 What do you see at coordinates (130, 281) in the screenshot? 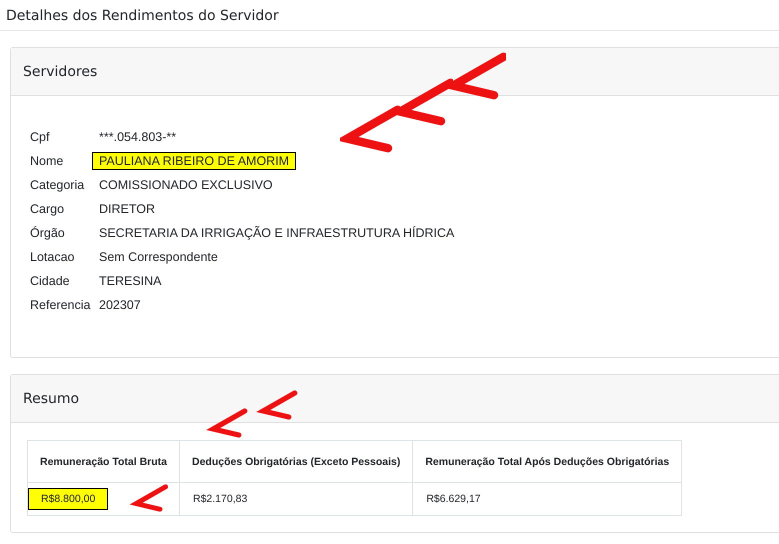
I see `field-value: TERESINA` at bounding box center [130, 281].